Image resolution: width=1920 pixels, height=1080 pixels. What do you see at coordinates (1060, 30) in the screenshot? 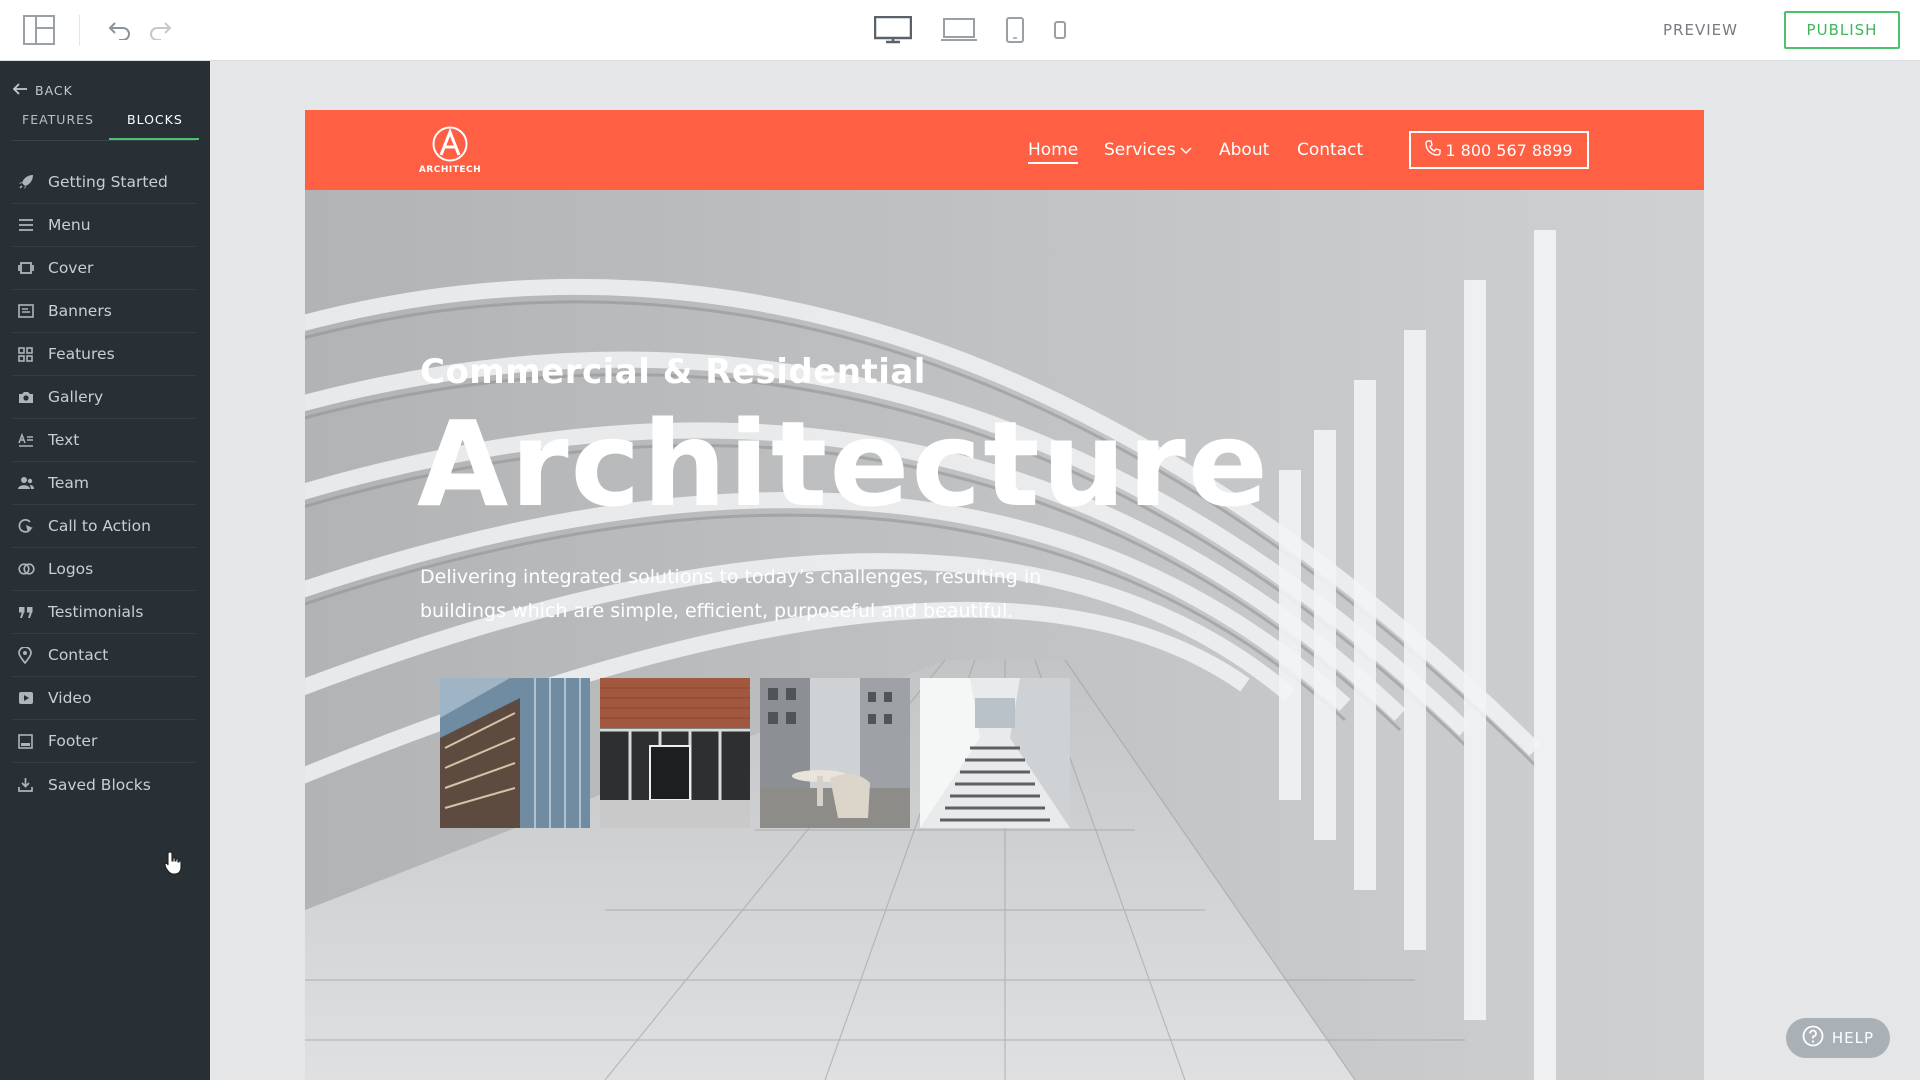
I see `mobile-icon` at bounding box center [1060, 30].